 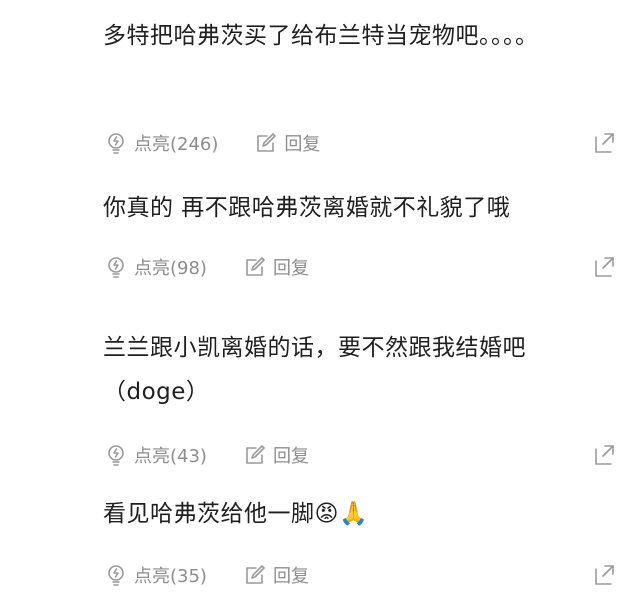 What do you see at coordinates (360, 267) in the screenshot?
I see `comment-actions: 点亮(98) 回复` at bounding box center [360, 267].